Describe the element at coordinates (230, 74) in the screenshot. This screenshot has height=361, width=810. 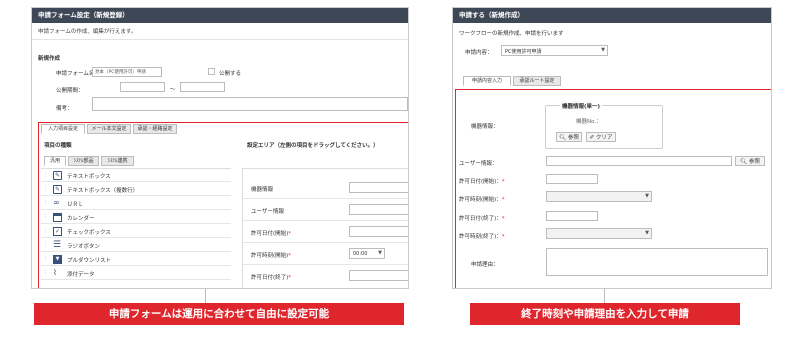
I see `public-label: 公開する` at that location.